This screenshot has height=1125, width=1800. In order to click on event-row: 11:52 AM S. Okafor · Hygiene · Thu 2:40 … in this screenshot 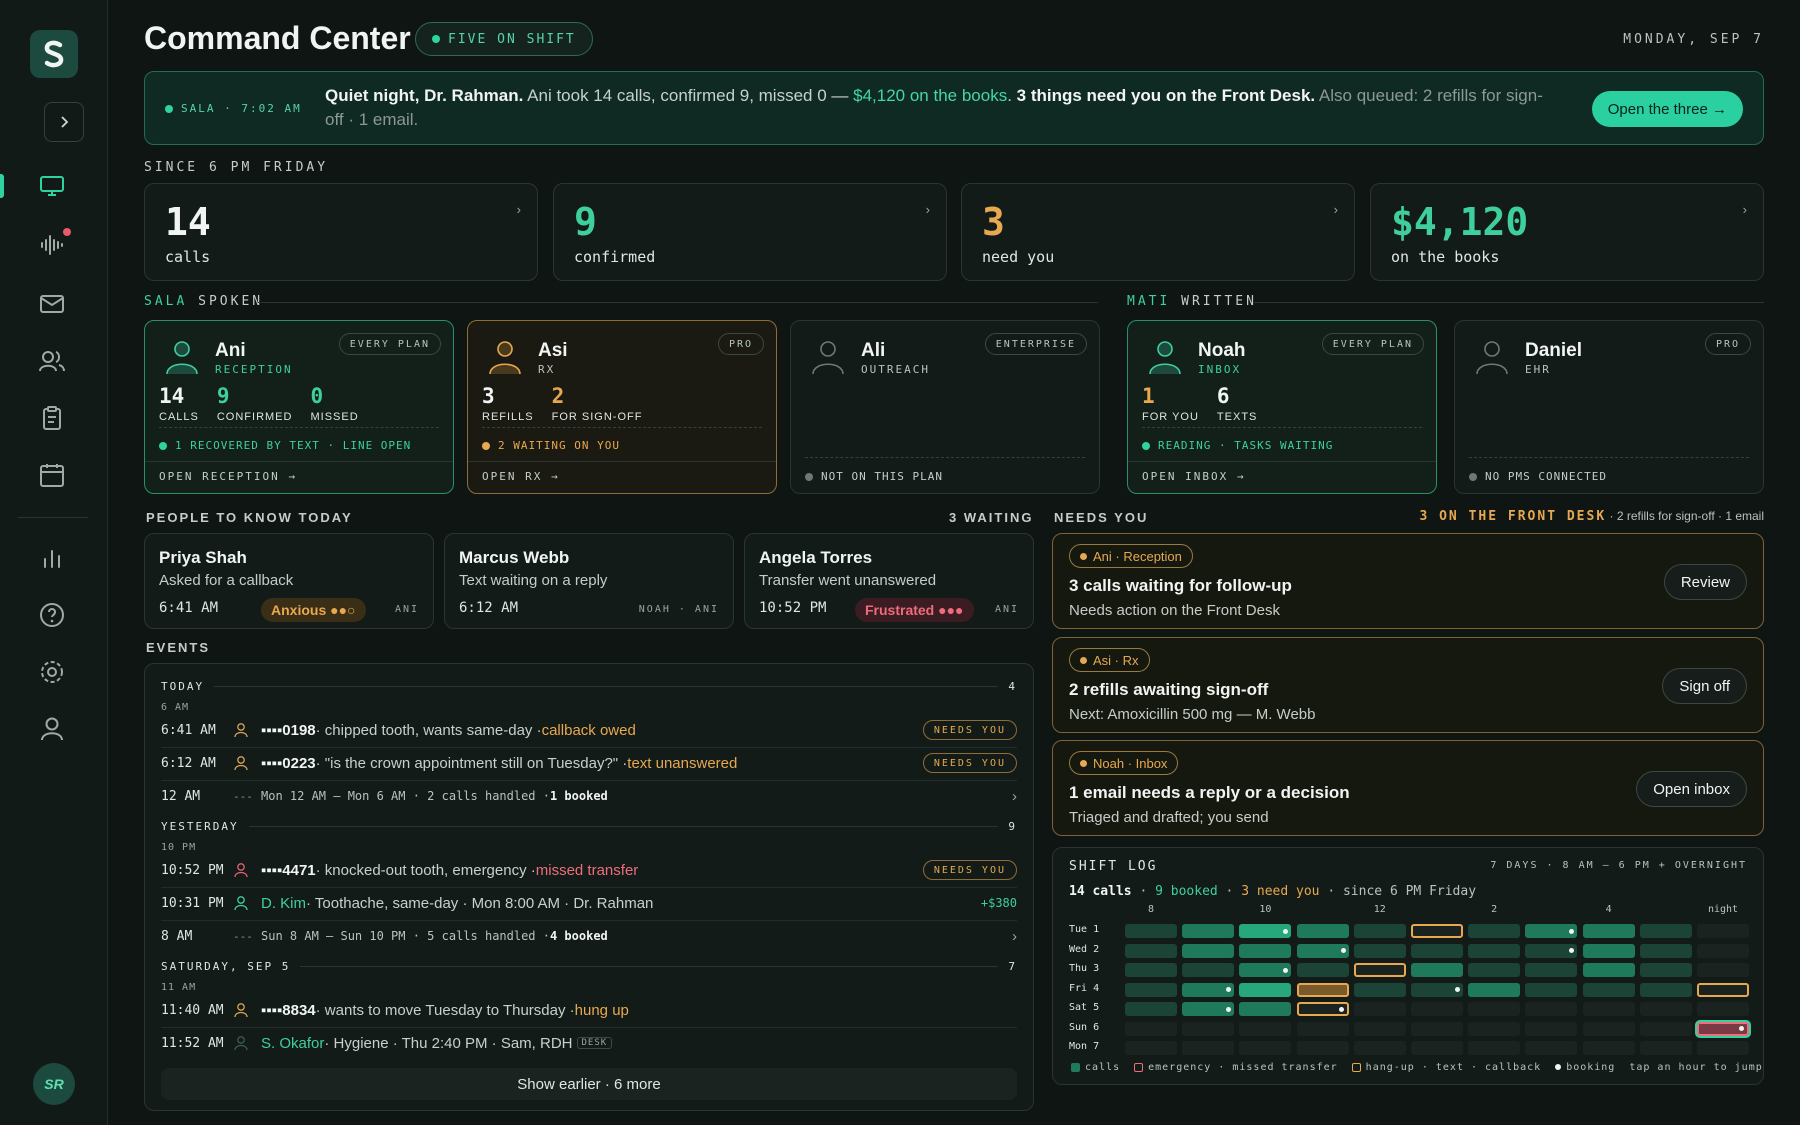, I will do `click(589, 1043)`.